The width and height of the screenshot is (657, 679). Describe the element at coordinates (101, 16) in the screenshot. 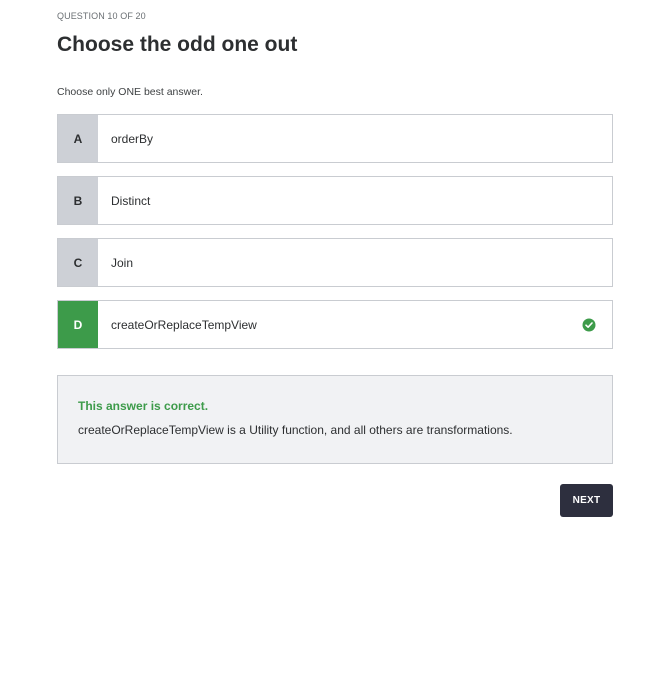

I see `question-counter: QUESTION 10 OF 20` at that location.